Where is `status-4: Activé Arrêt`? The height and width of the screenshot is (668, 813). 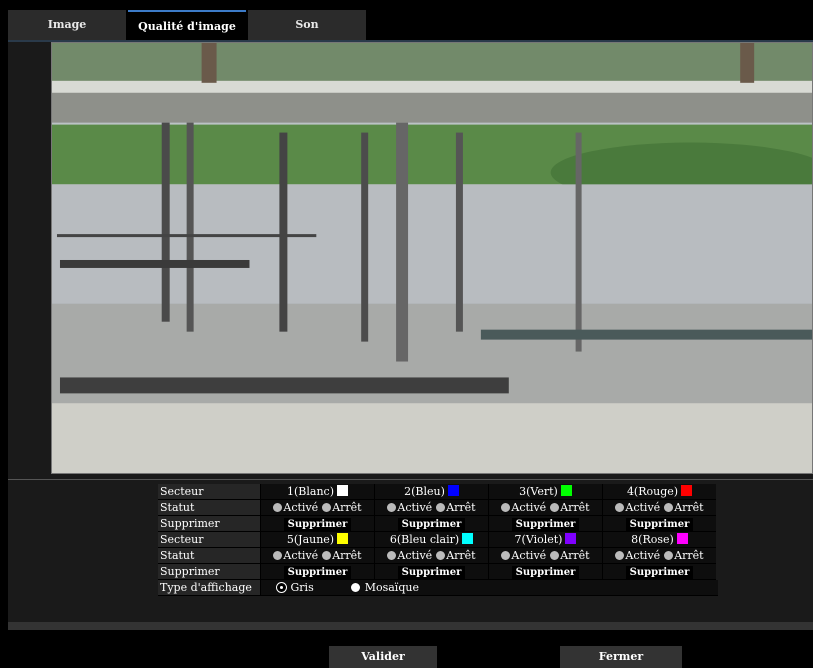
status-4: Activé Arrêt is located at coordinates (659, 508).